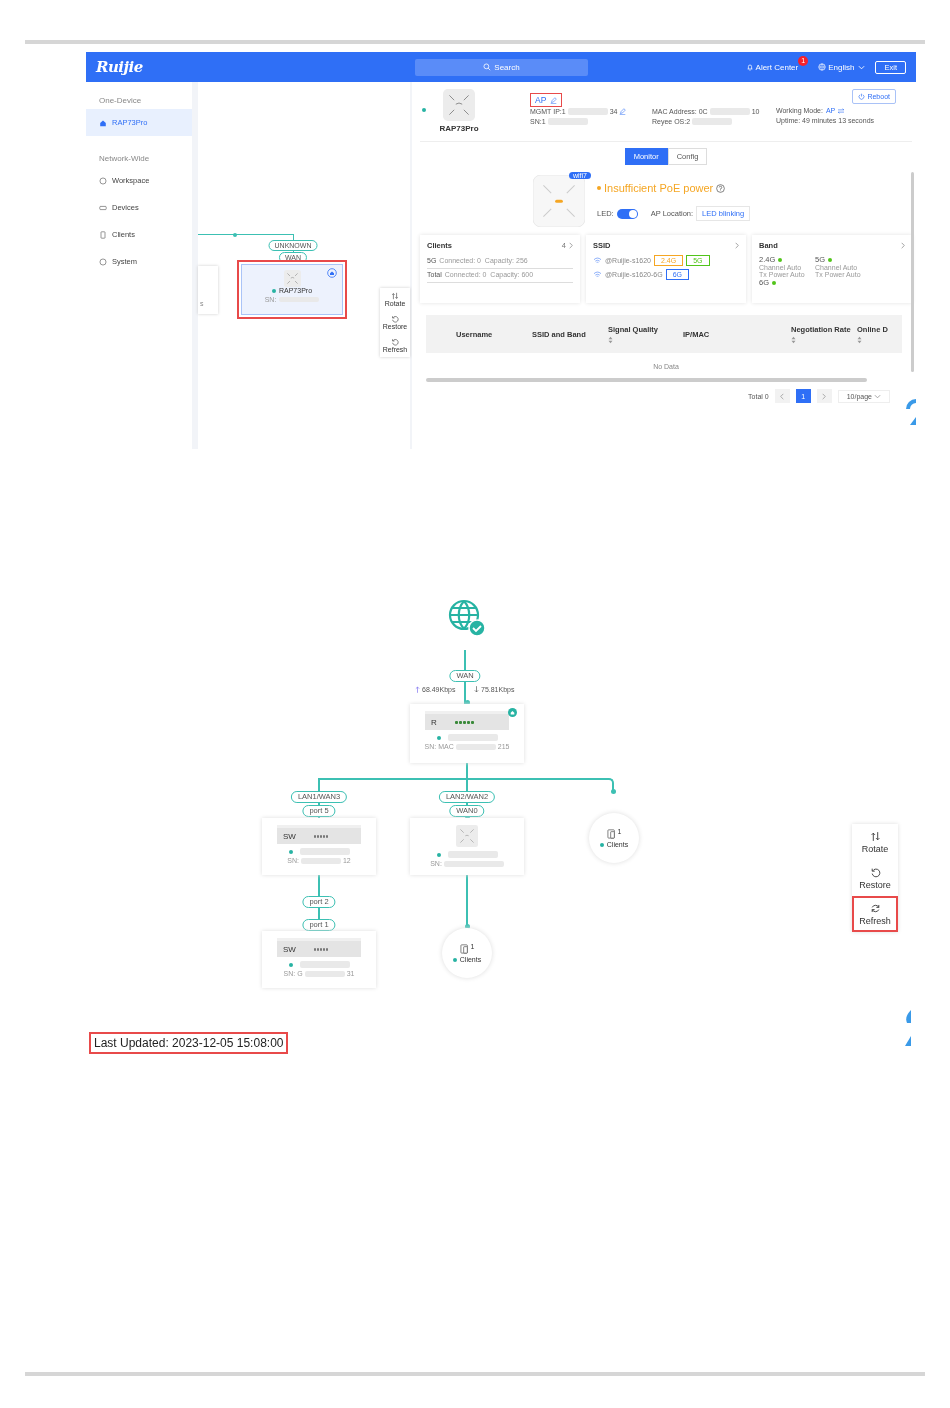  I want to click on device-type-link: AP, so click(546, 100).